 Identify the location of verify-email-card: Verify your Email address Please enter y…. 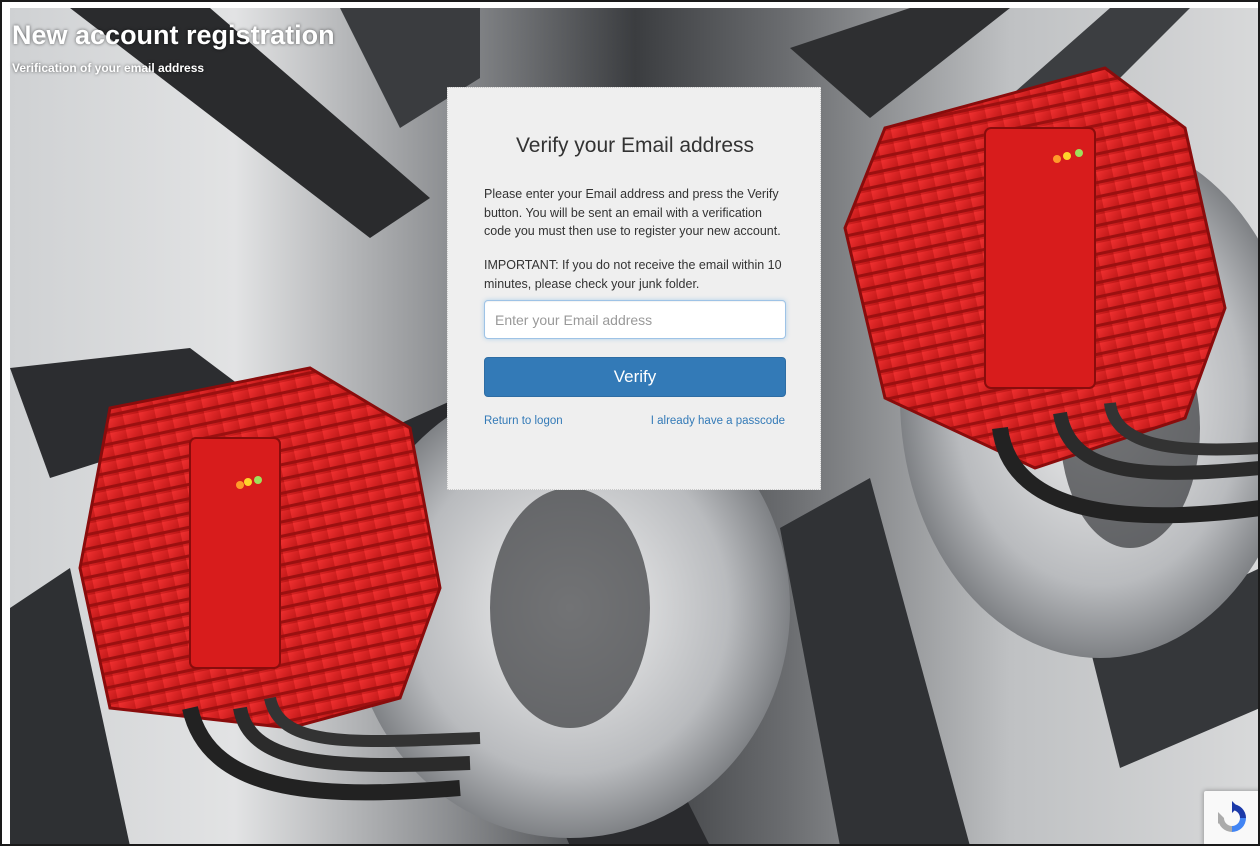
(634, 288).